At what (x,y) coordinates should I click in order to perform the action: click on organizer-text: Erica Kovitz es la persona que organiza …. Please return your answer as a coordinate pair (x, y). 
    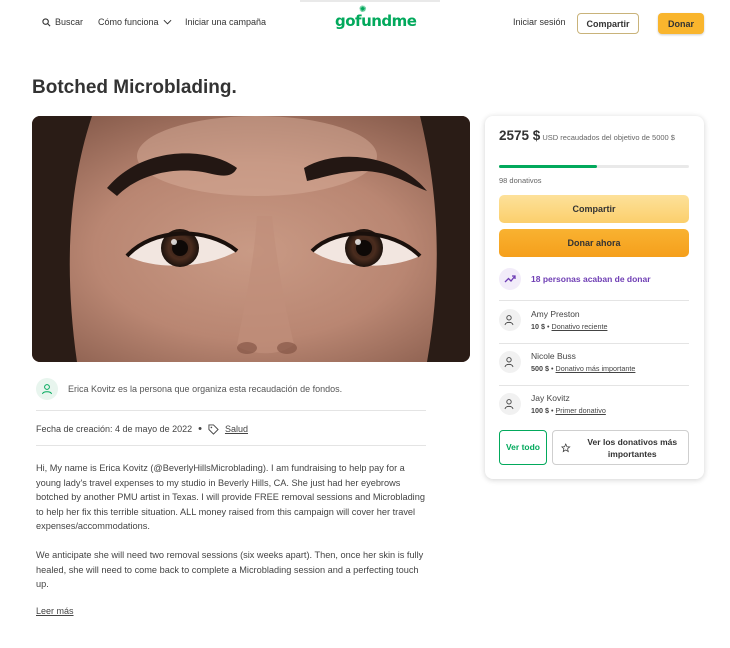
    Looking at the image, I should click on (205, 389).